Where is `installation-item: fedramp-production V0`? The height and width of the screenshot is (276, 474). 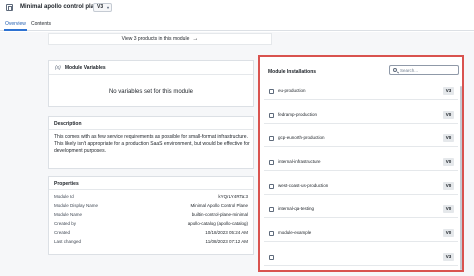
installation-item: fedramp-production V0 is located at coordinates (361, 115).